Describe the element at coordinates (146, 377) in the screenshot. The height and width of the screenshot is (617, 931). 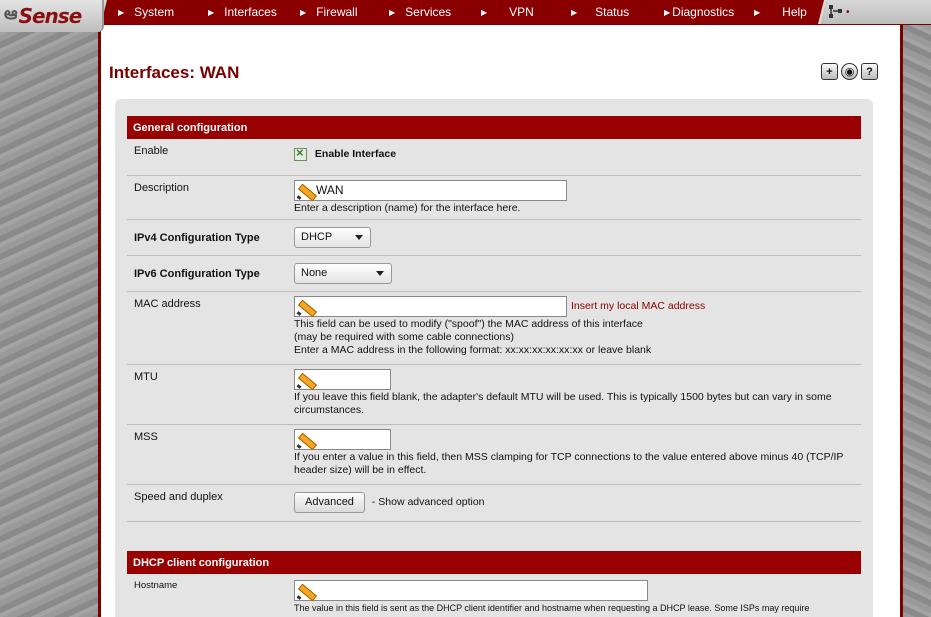
I see `mtu-label: MTU` at that location.